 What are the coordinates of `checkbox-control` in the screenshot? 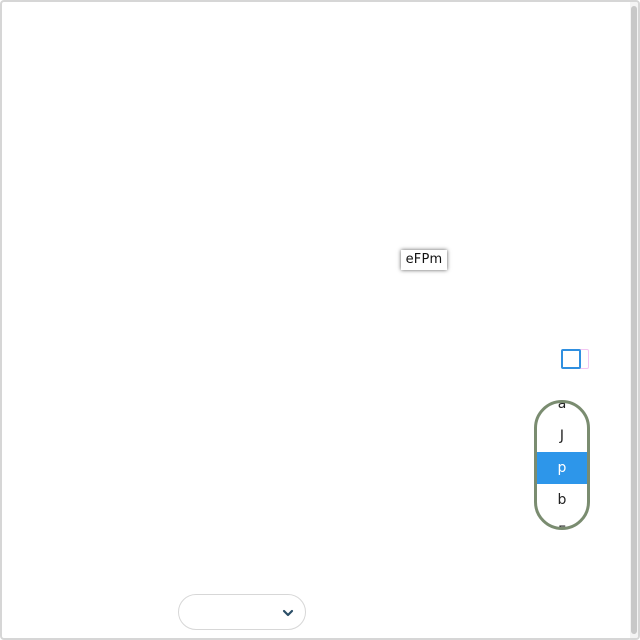 It's located at (575, 359).